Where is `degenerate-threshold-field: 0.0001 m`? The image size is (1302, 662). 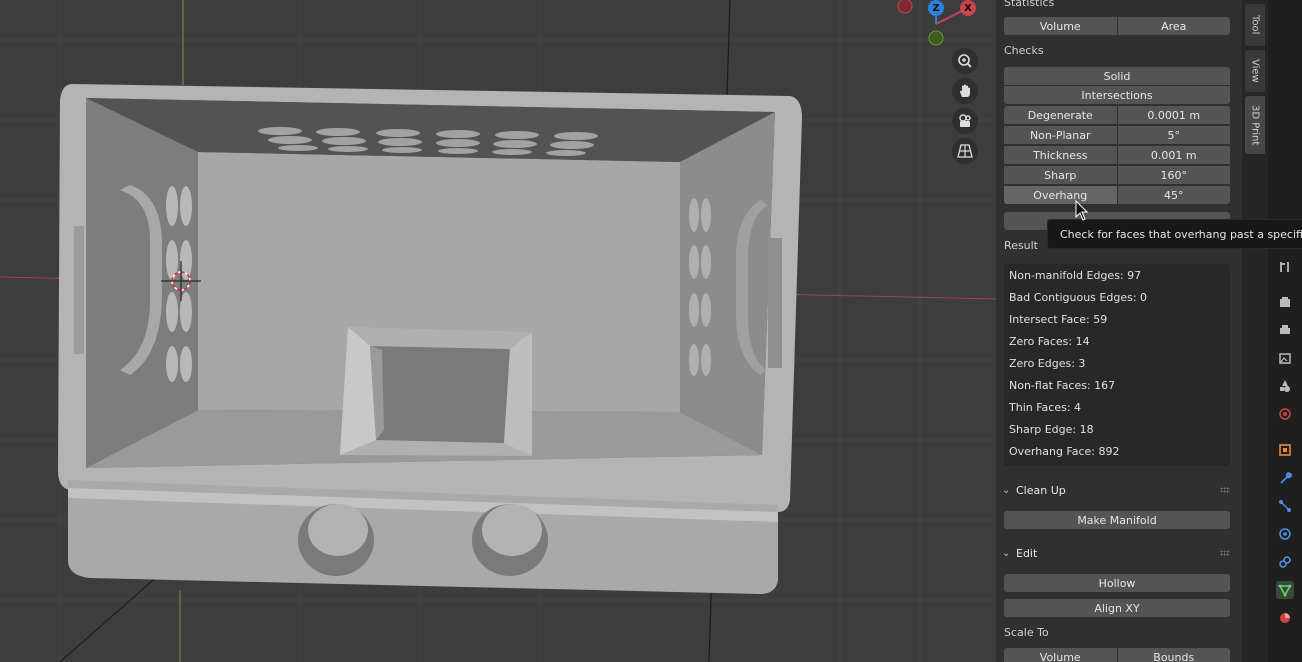
degenerate-threshold-field: 0.0001 m is located at coordinates (1173, 115).